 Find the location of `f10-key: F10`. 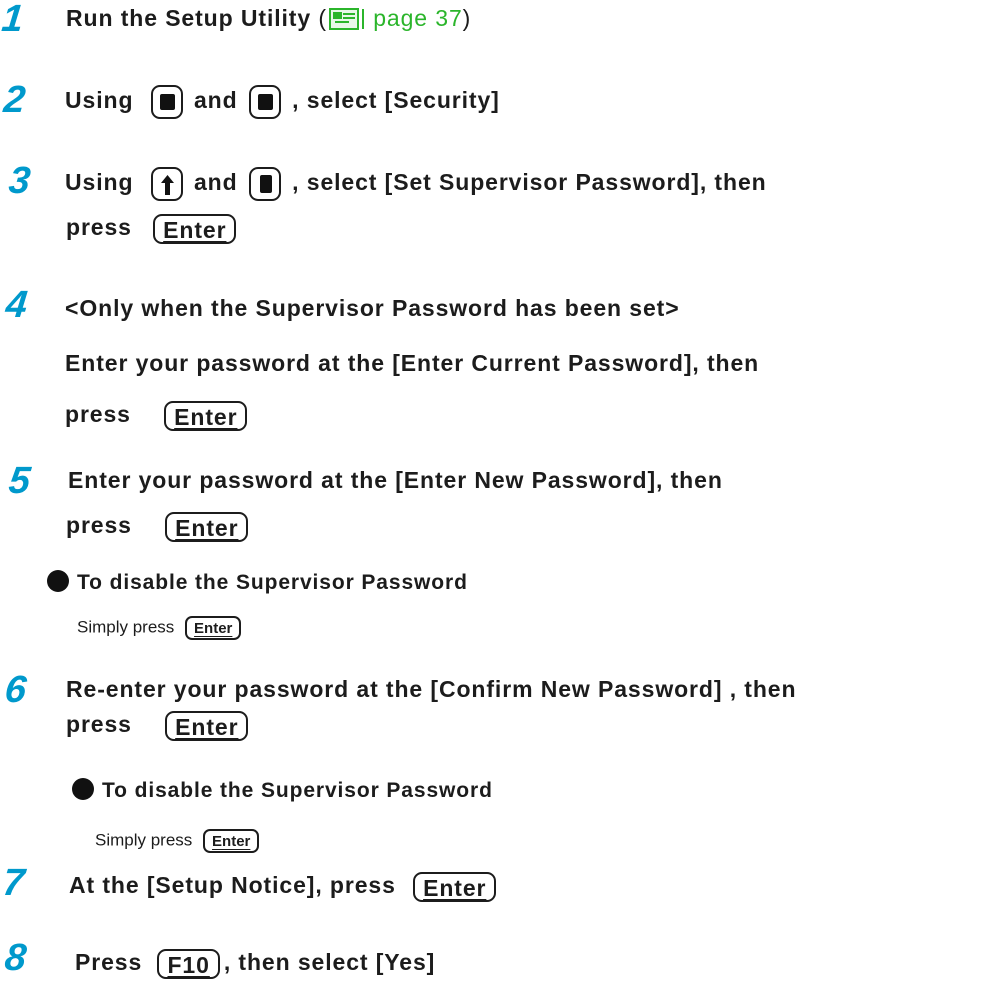

f10-key: F10 is located at coordinates (188, 963).